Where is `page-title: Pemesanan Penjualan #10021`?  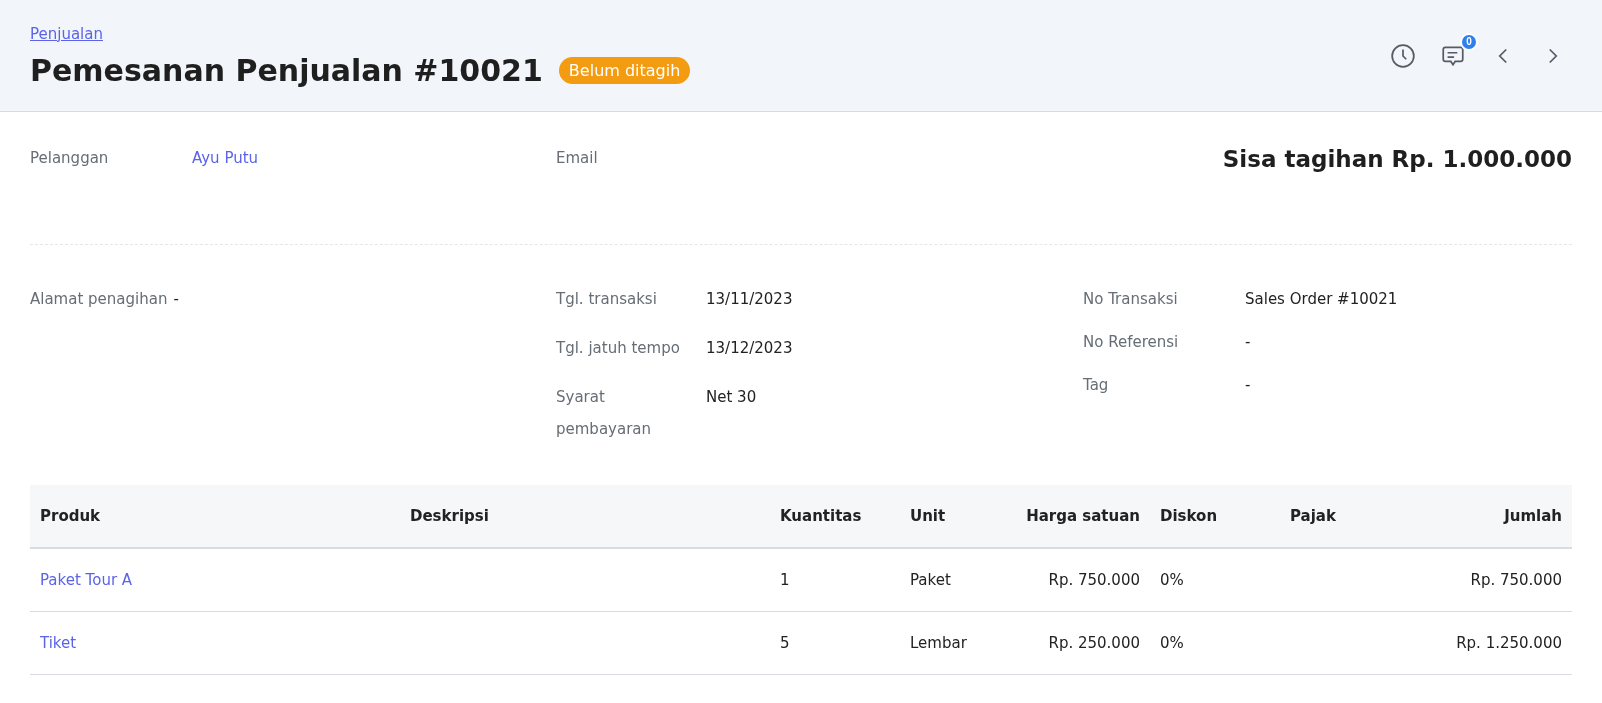 page-title: Pemesanan Penjualan #10021 is located at coordinates (286, 70).